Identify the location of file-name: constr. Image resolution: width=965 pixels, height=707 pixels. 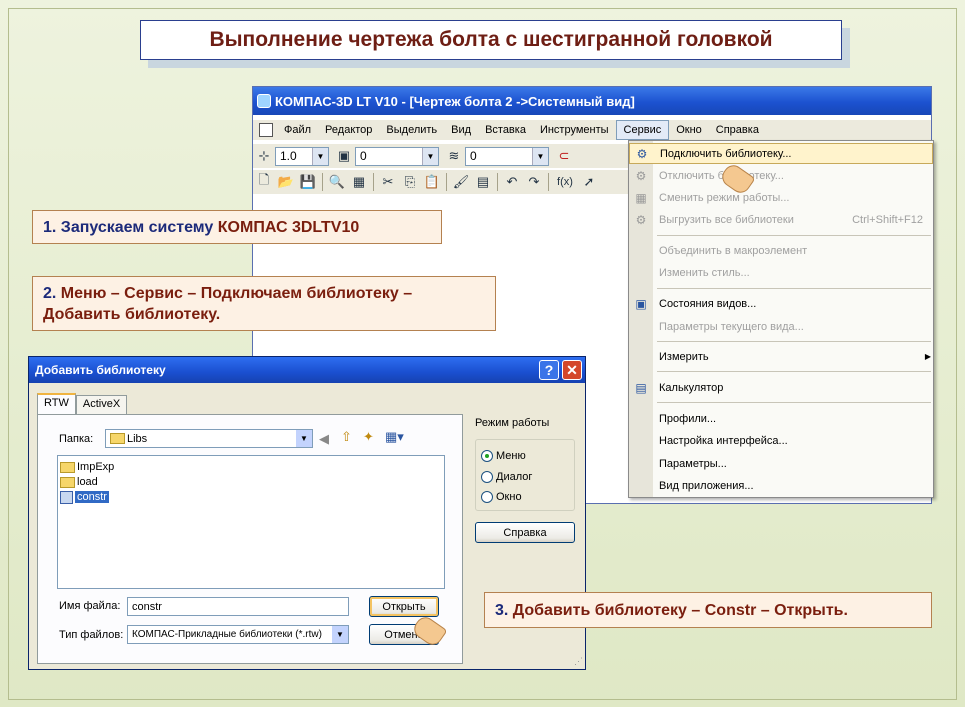
(92, 497).